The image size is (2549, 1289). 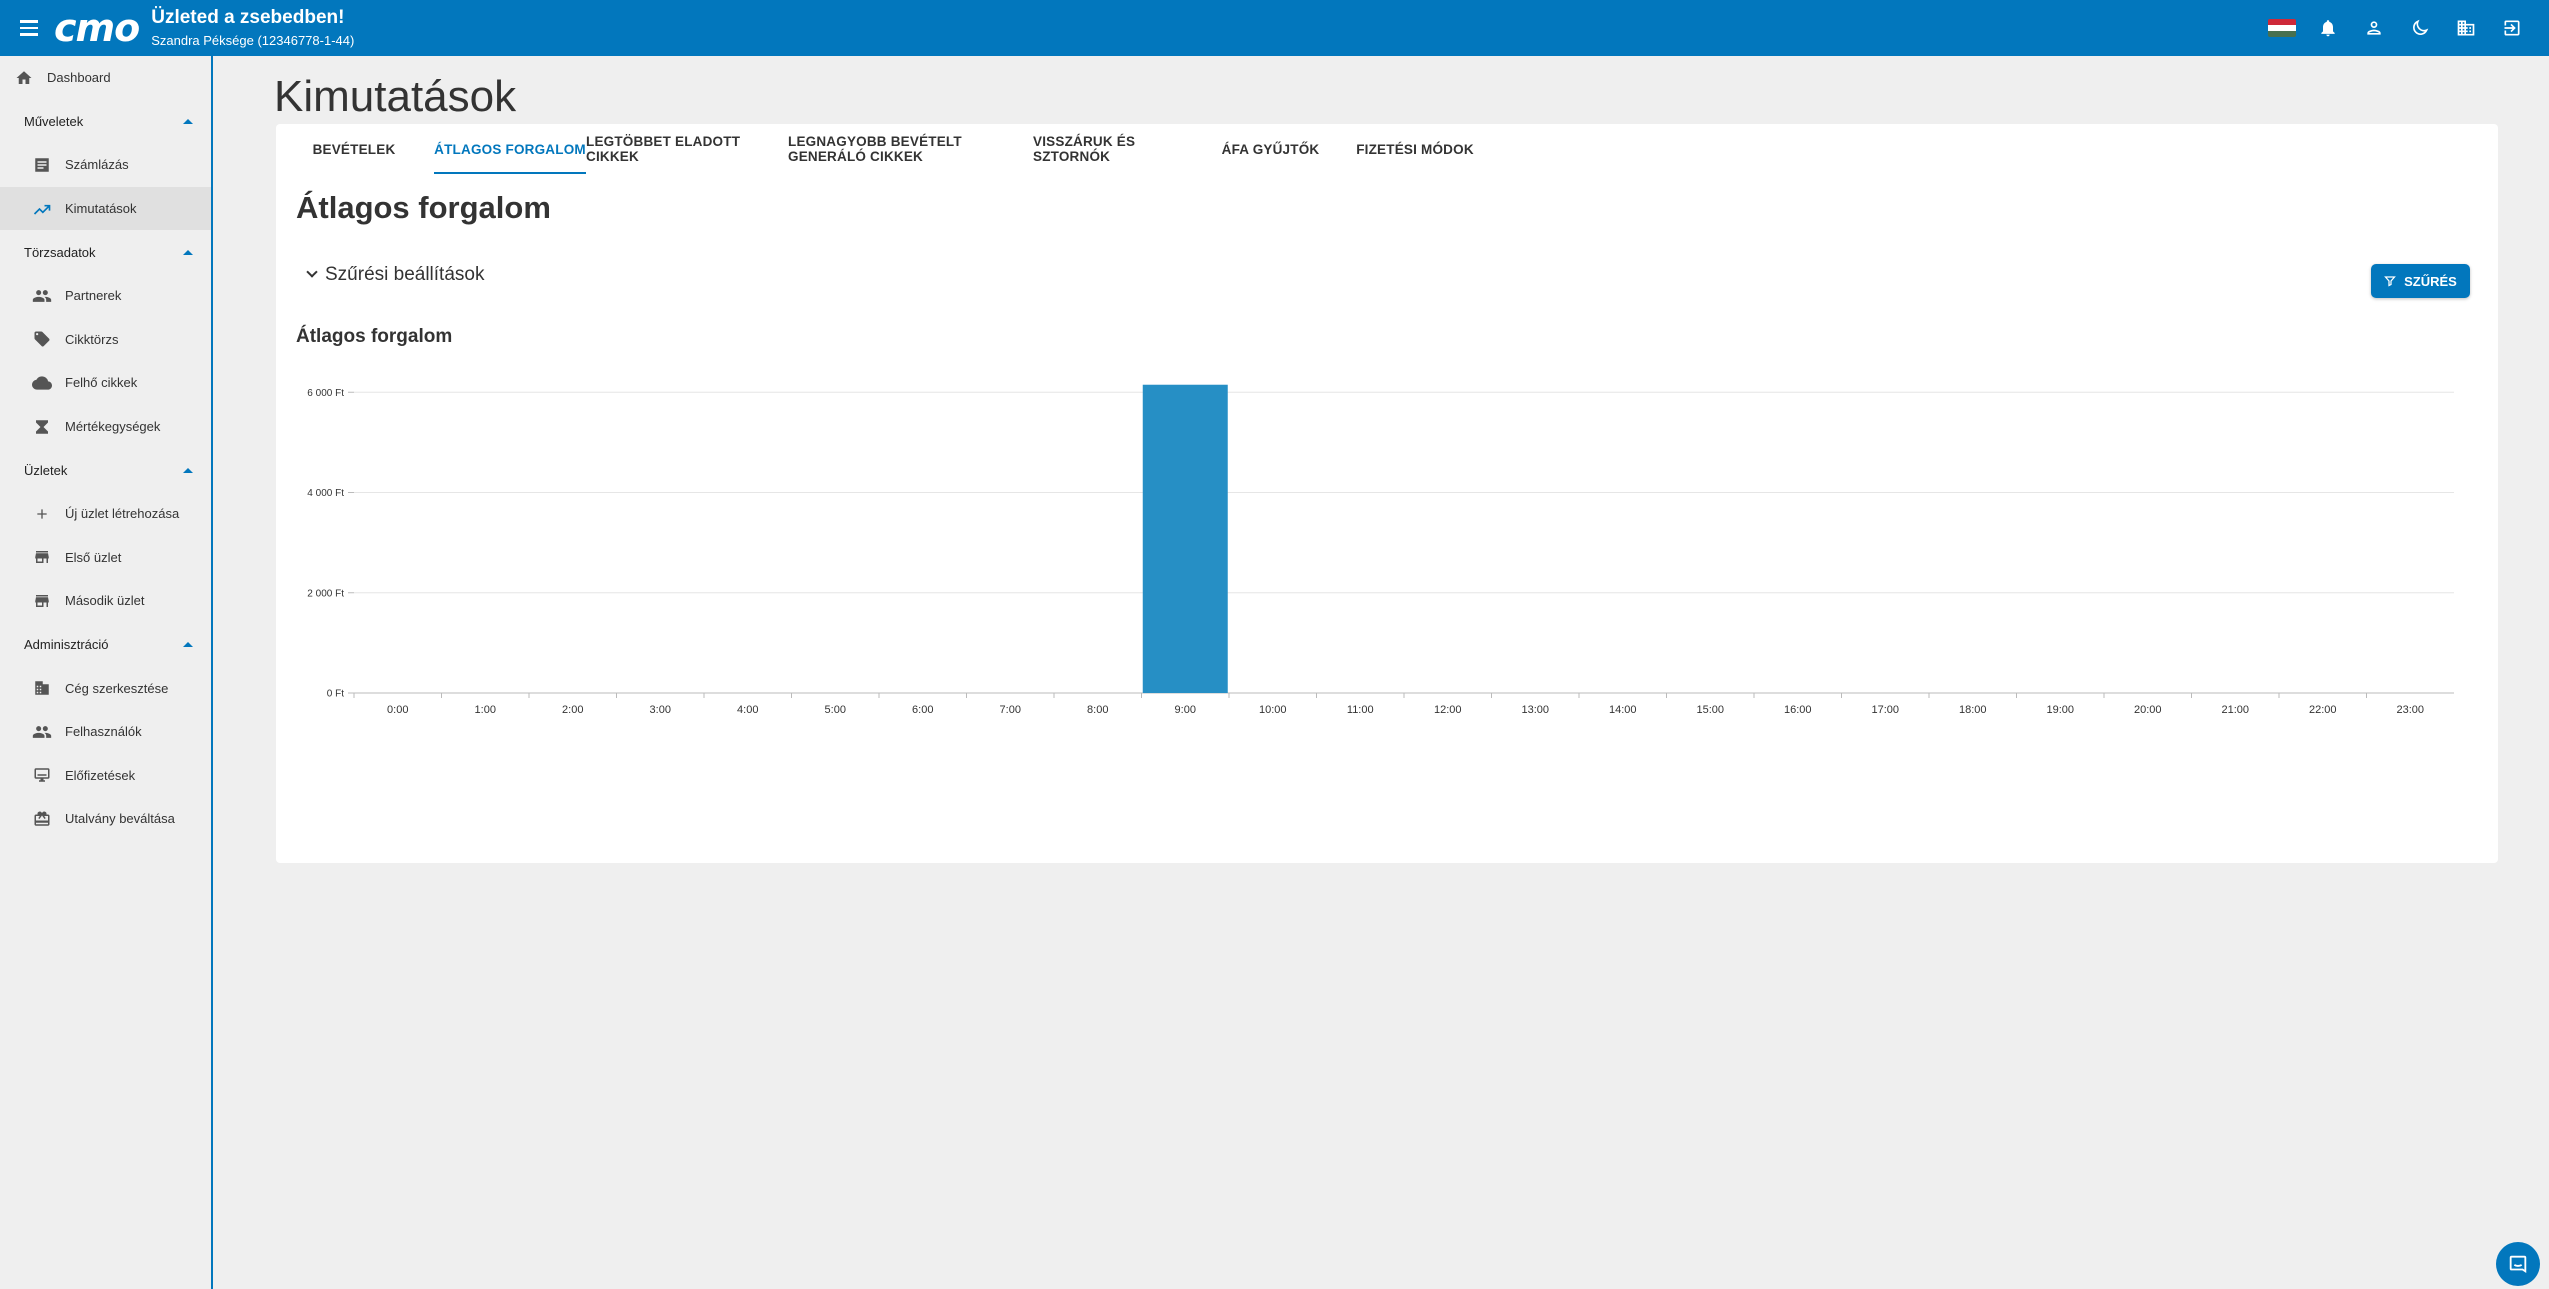 What do you see at coordinates (1448, 710) in the screenshot?
I see `x-tick-label: 12:00` at bounding box center [1448, 710].